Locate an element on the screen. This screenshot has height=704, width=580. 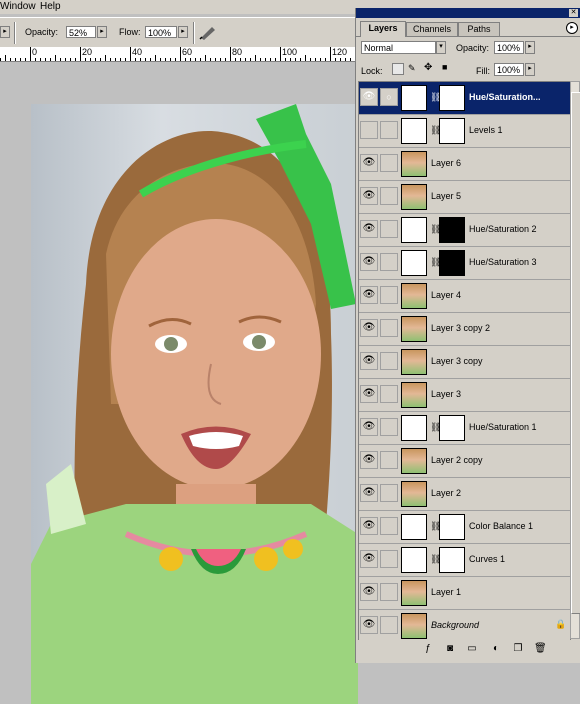
layer-row: ⛓ Levels 1 is located at coordinates (464, 131).